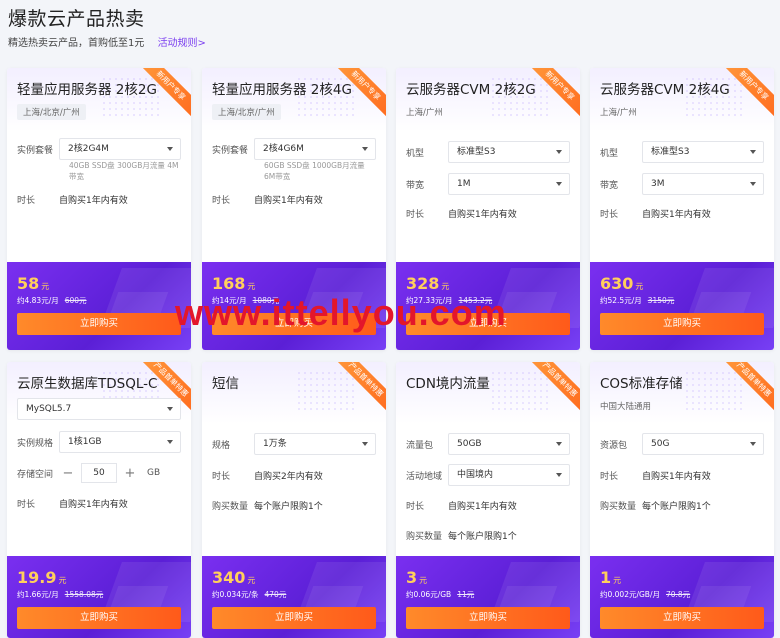 The height and width of the screenshot is (638, 780). I want to click on package-value: 50GB, so click(469, 444).